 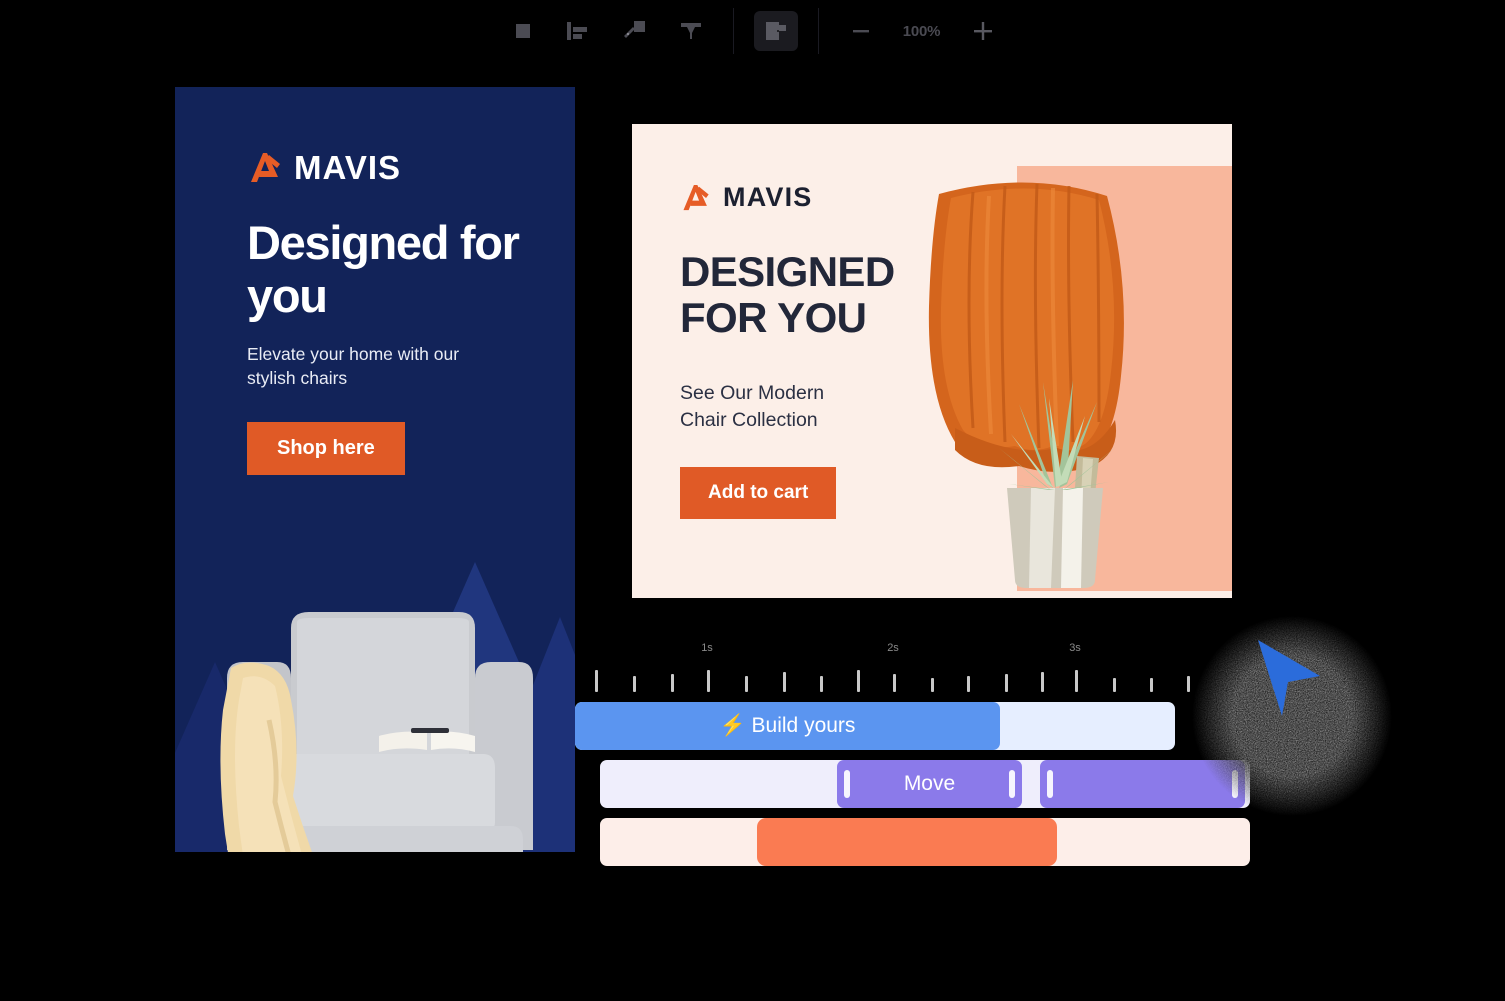 I want to click on cursor-spotlight, so click(x=1292, y=716).